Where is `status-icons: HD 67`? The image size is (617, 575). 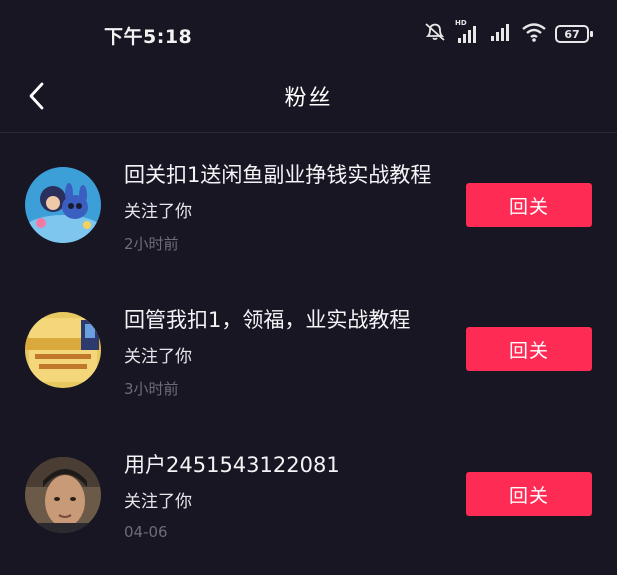
status-icons: HD 67 is located at coordinates (508, 33).